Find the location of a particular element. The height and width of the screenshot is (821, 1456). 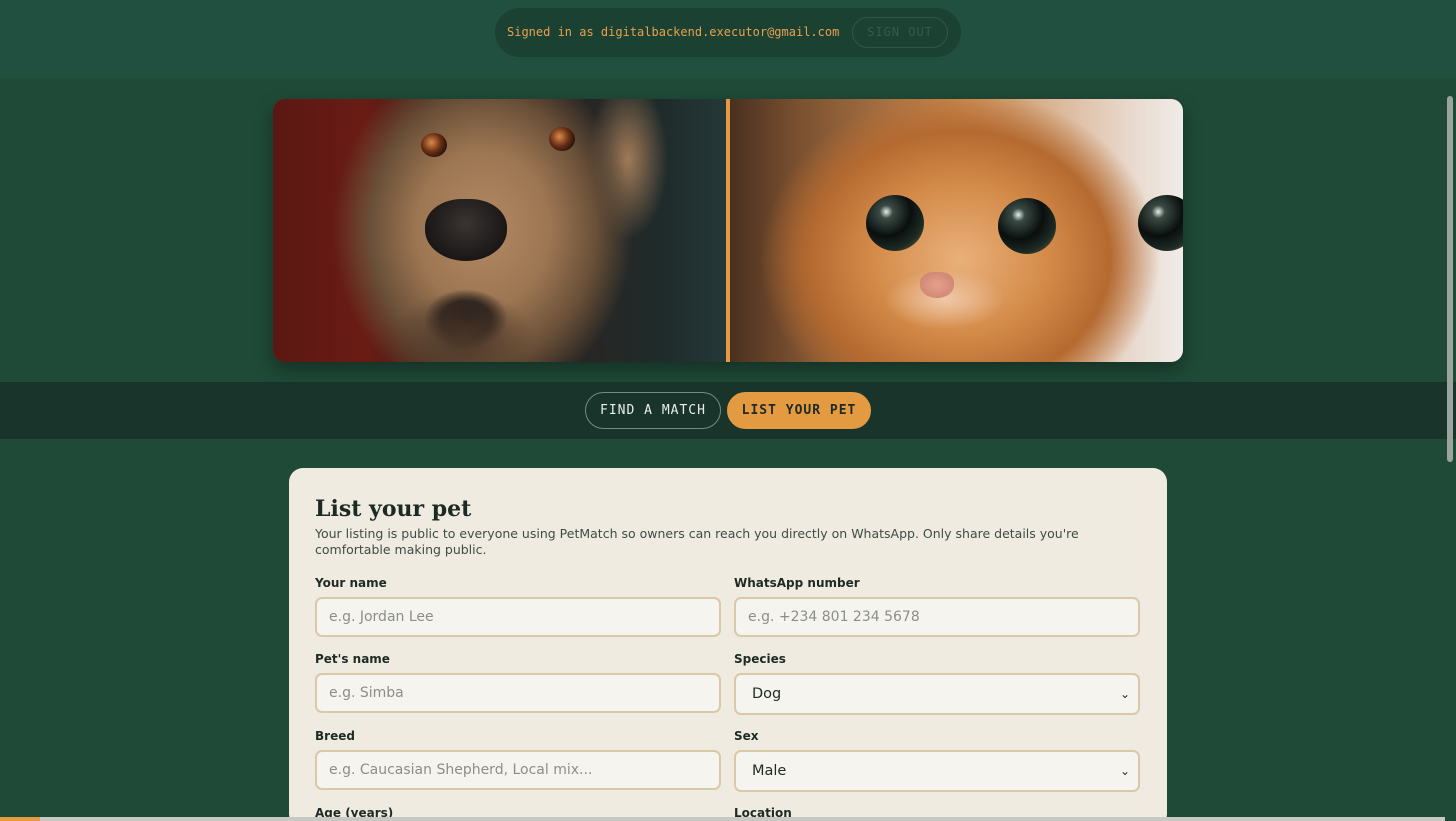

whatsapp-input: e.g. +234 801 234 5678 is located at coordinates (937, 617).